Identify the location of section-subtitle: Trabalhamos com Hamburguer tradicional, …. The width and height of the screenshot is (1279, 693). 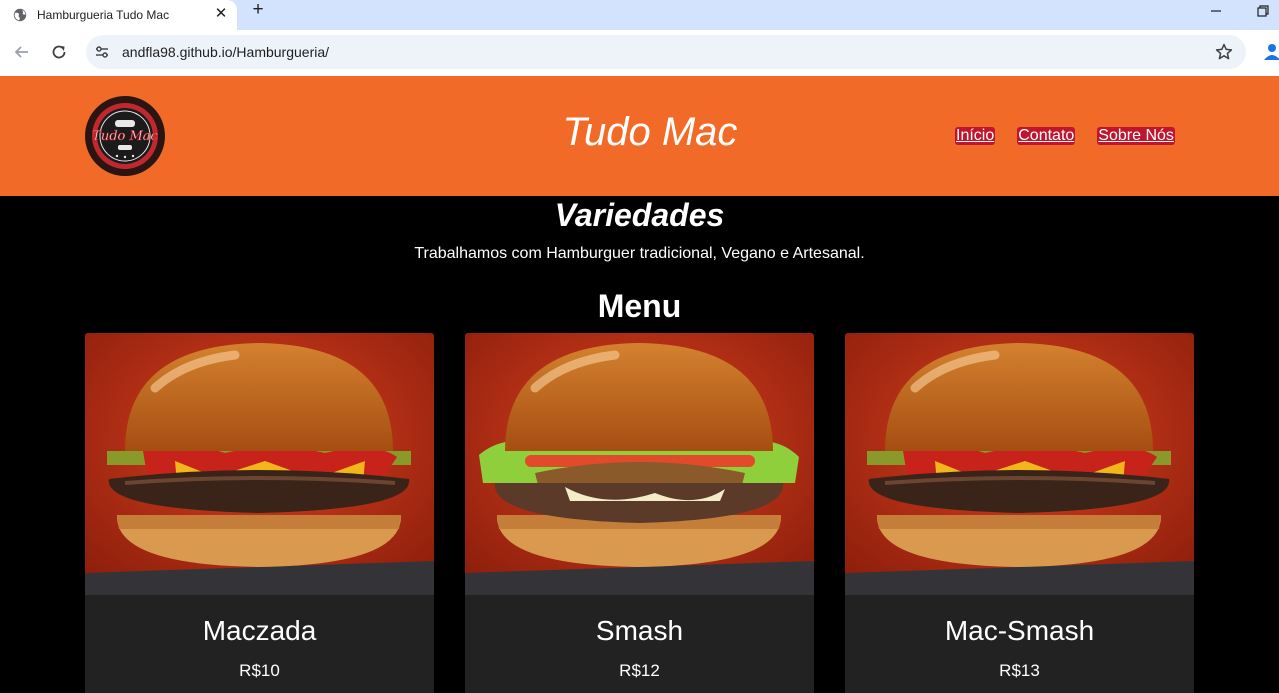
(639, 253).